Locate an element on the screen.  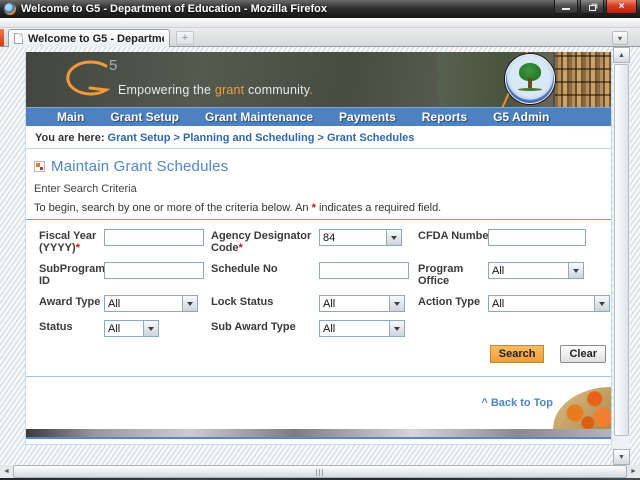
page-title-row: Maintain Grant Schedules is located at coordinates (322, 166).